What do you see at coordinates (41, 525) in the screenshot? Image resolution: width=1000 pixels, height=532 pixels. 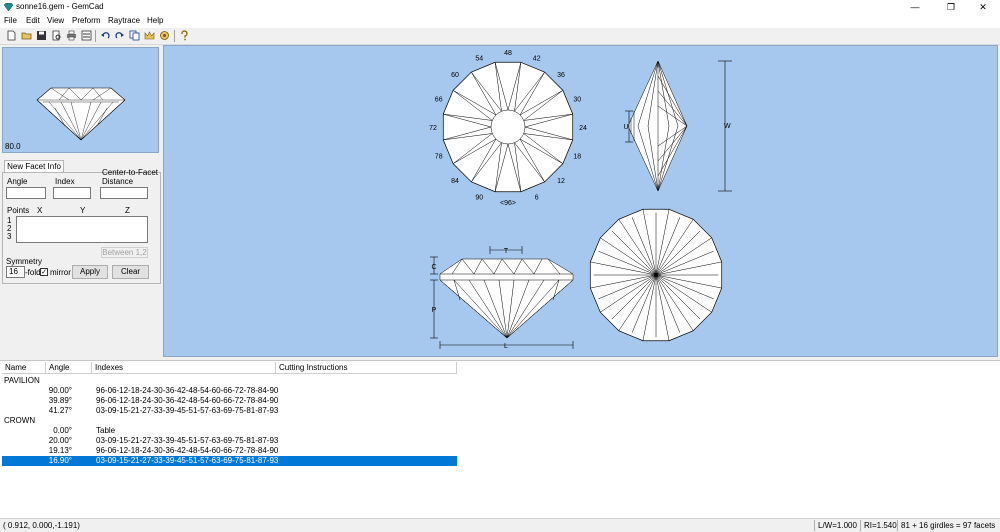 I see `cursor-coords: ( 0.912, 0.000,-1.191)` at bounding box center [41, 525].